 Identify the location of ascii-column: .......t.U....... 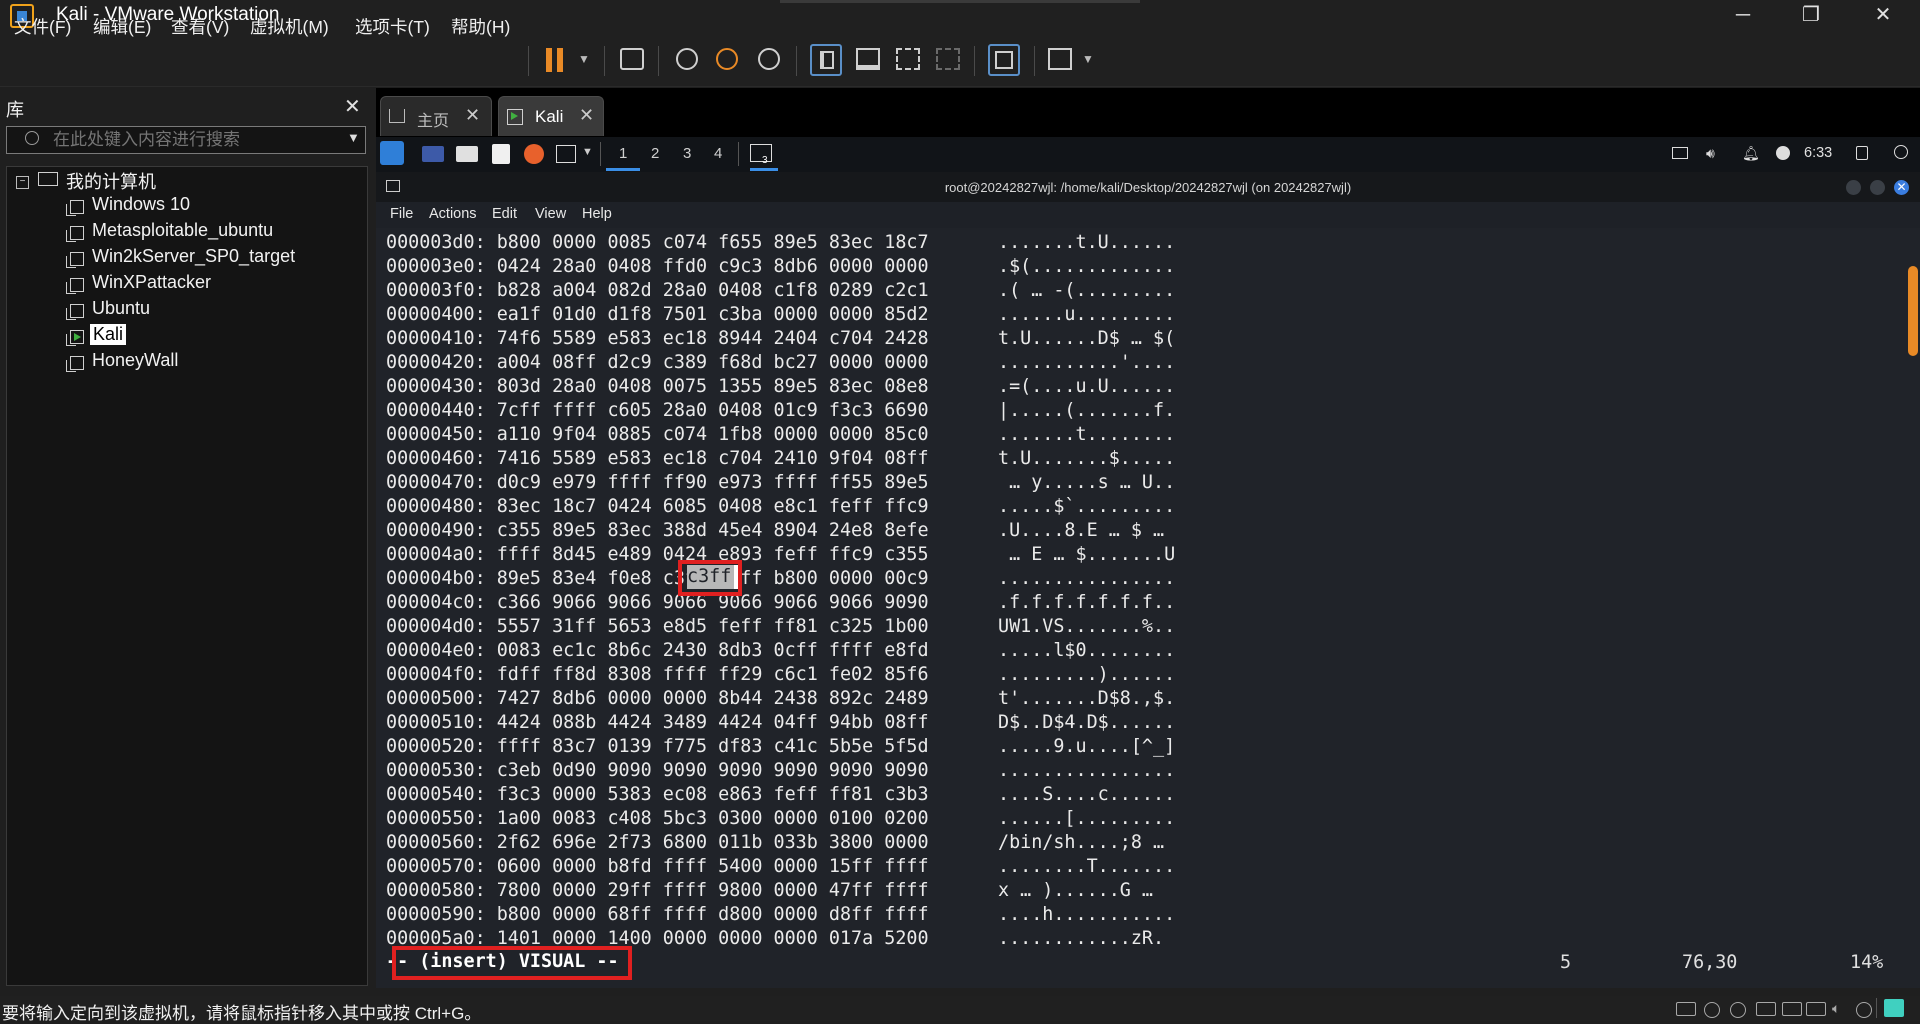
(1087, 242).